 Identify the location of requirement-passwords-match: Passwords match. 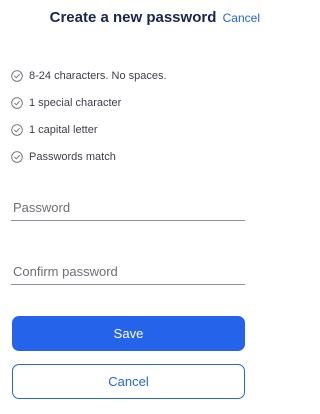
(131, 156).